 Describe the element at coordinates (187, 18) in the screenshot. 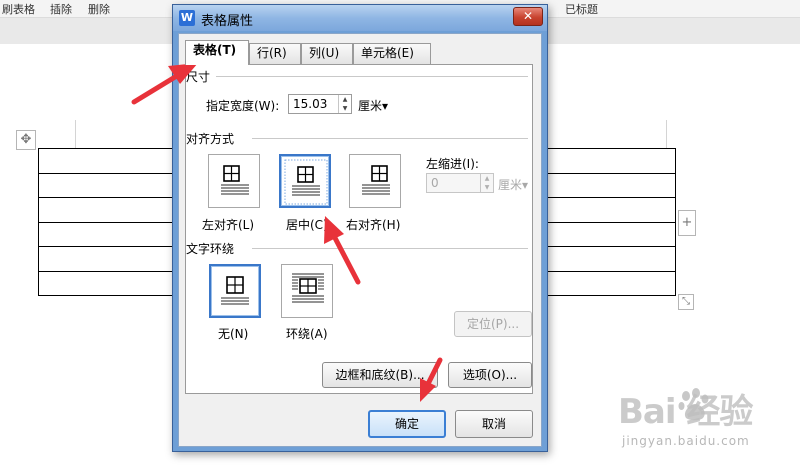

I see `wps-logo-icon: W` at that location.